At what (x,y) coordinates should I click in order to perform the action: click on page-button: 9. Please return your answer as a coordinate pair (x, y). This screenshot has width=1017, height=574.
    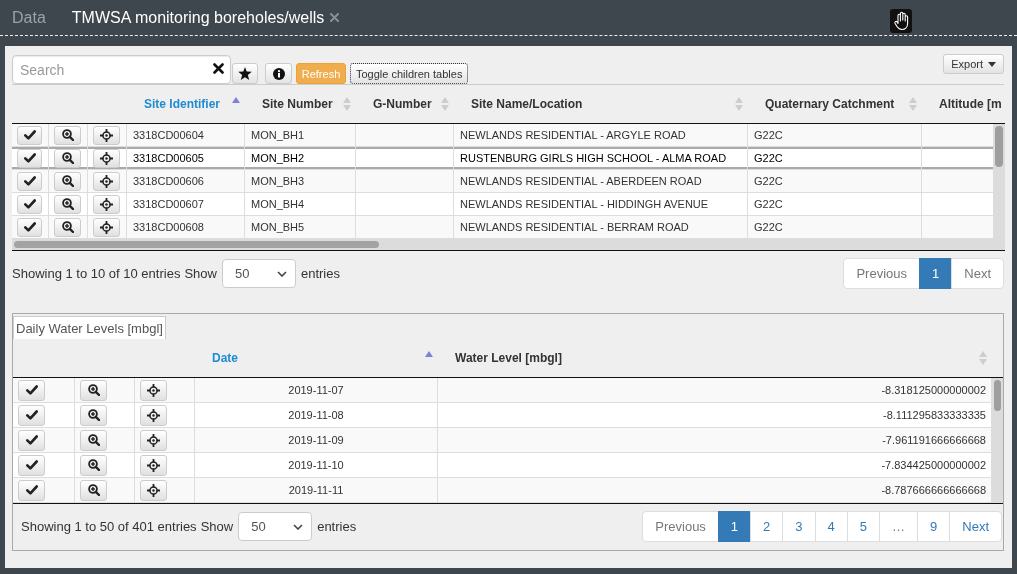
    Looking at the image, I should click on (934, 526).